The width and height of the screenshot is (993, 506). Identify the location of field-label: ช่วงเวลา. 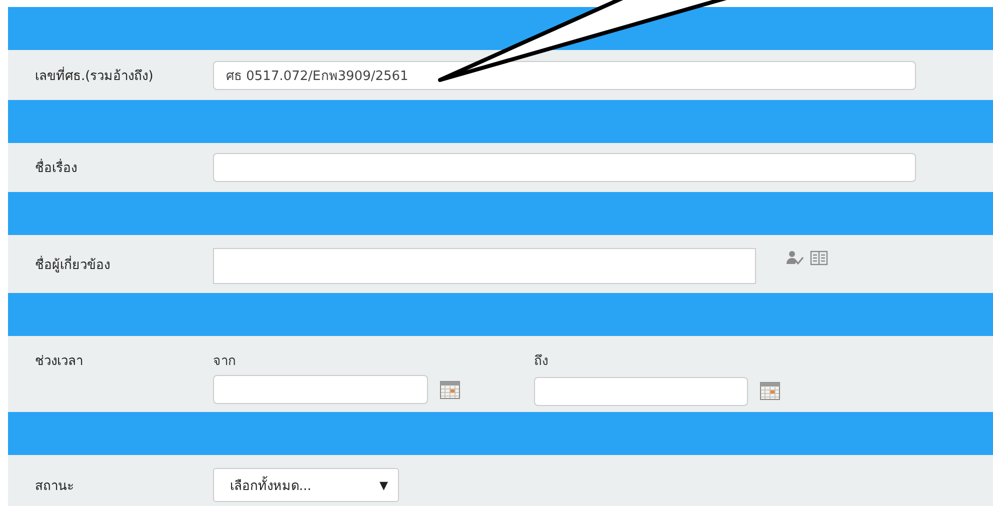
(59, 362).